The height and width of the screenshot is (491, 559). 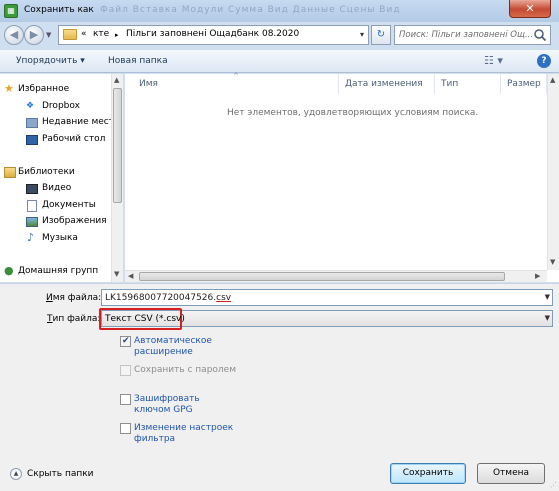 What do you see at coordinates (117, 145) in the screenshot?
I see `nav-scroll-thumb` at bounding box center [117, 145].